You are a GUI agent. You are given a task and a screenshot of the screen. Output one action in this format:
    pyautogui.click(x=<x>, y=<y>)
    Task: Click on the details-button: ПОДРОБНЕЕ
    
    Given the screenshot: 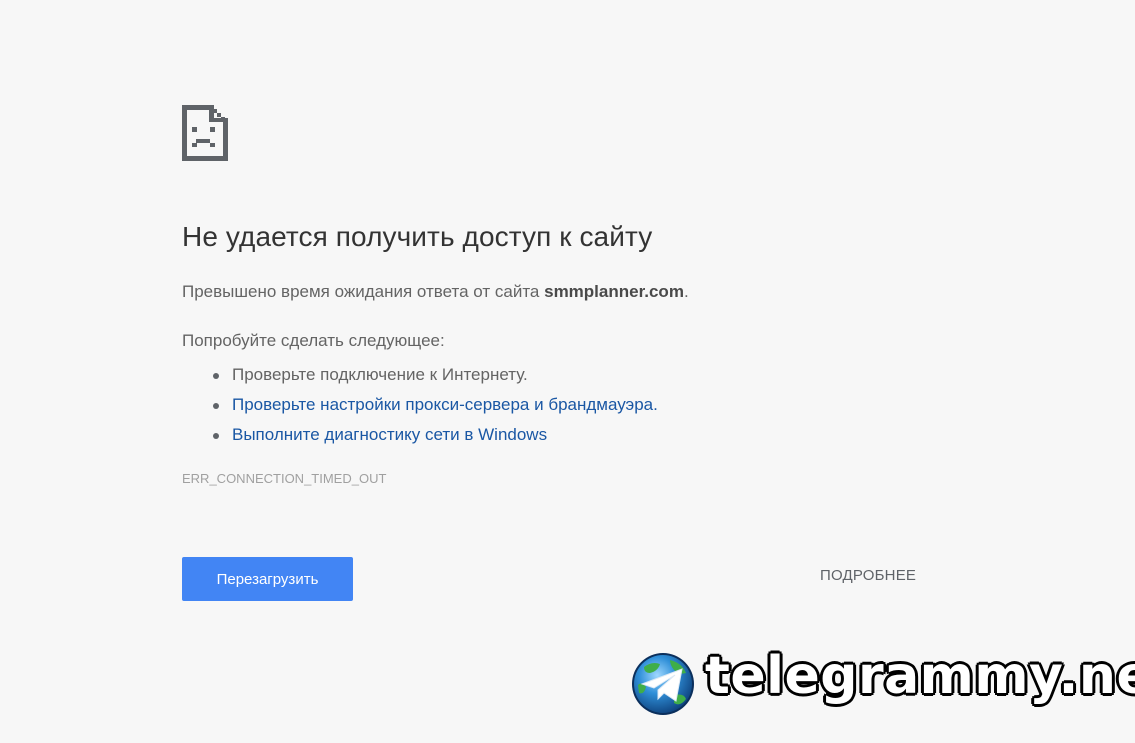 What is the action you would take?
    pyautogui.click(x=868, y=575)
    